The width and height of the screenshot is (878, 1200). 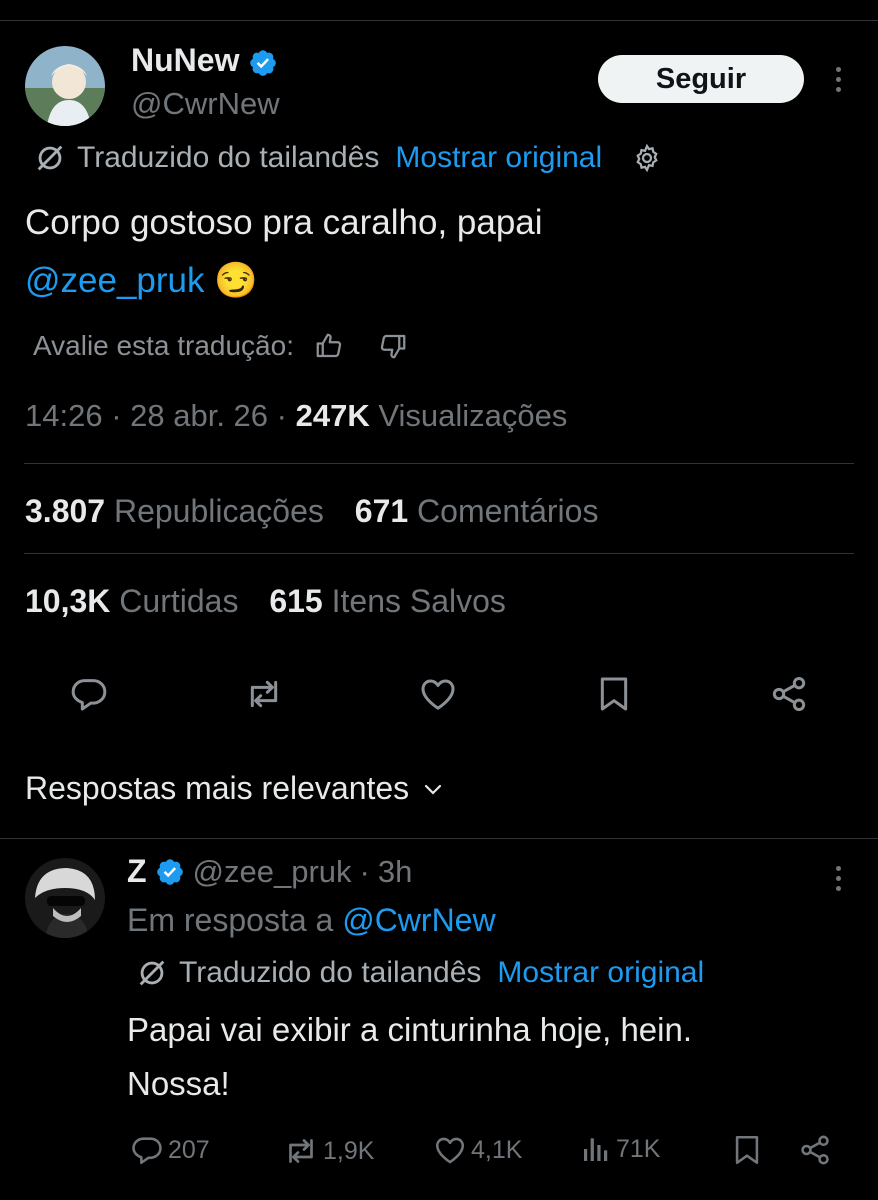 I want to click on author-name: NuNew, so click(x=185, y=60).